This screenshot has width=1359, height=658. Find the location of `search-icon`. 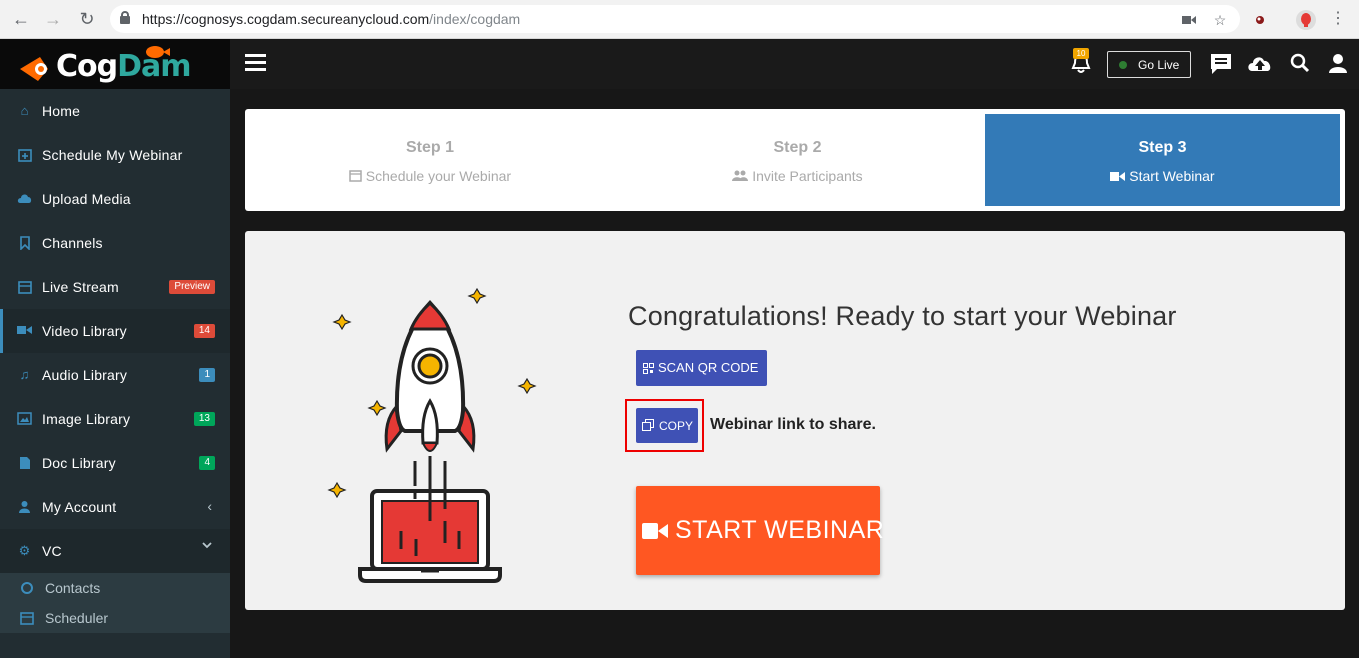

search-icon is located at coordinates (1301, 64).